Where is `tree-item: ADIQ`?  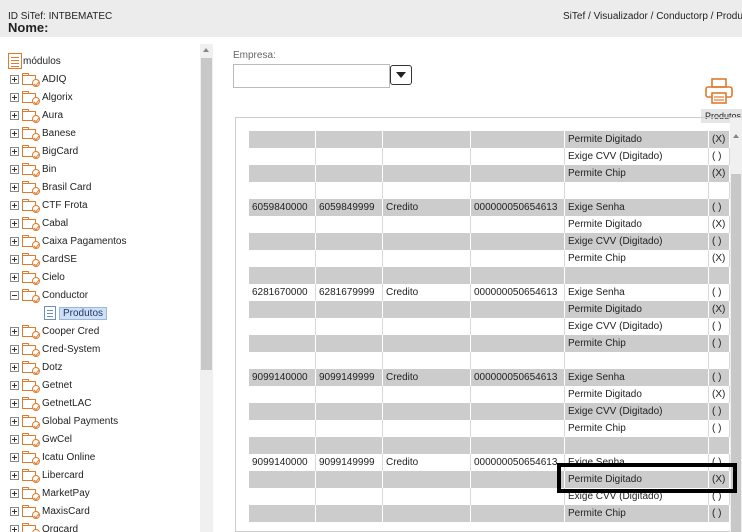
tree-item: ADIQ is located at coordinates (38, 79).